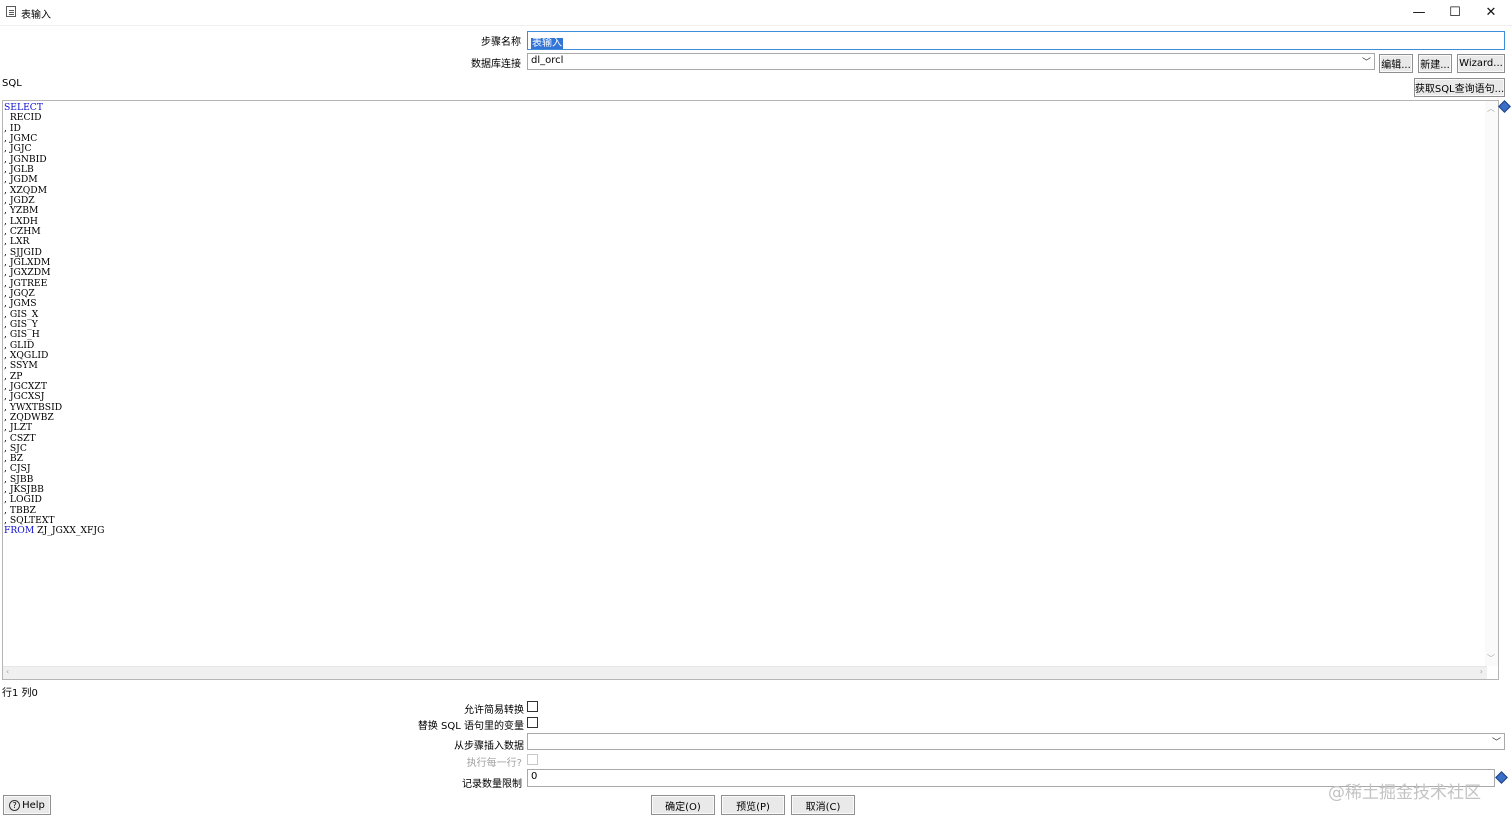  Describe the element at coordinates (532, 706) in the screenshot. I see `lazy-conversion-checkbox` at that location.